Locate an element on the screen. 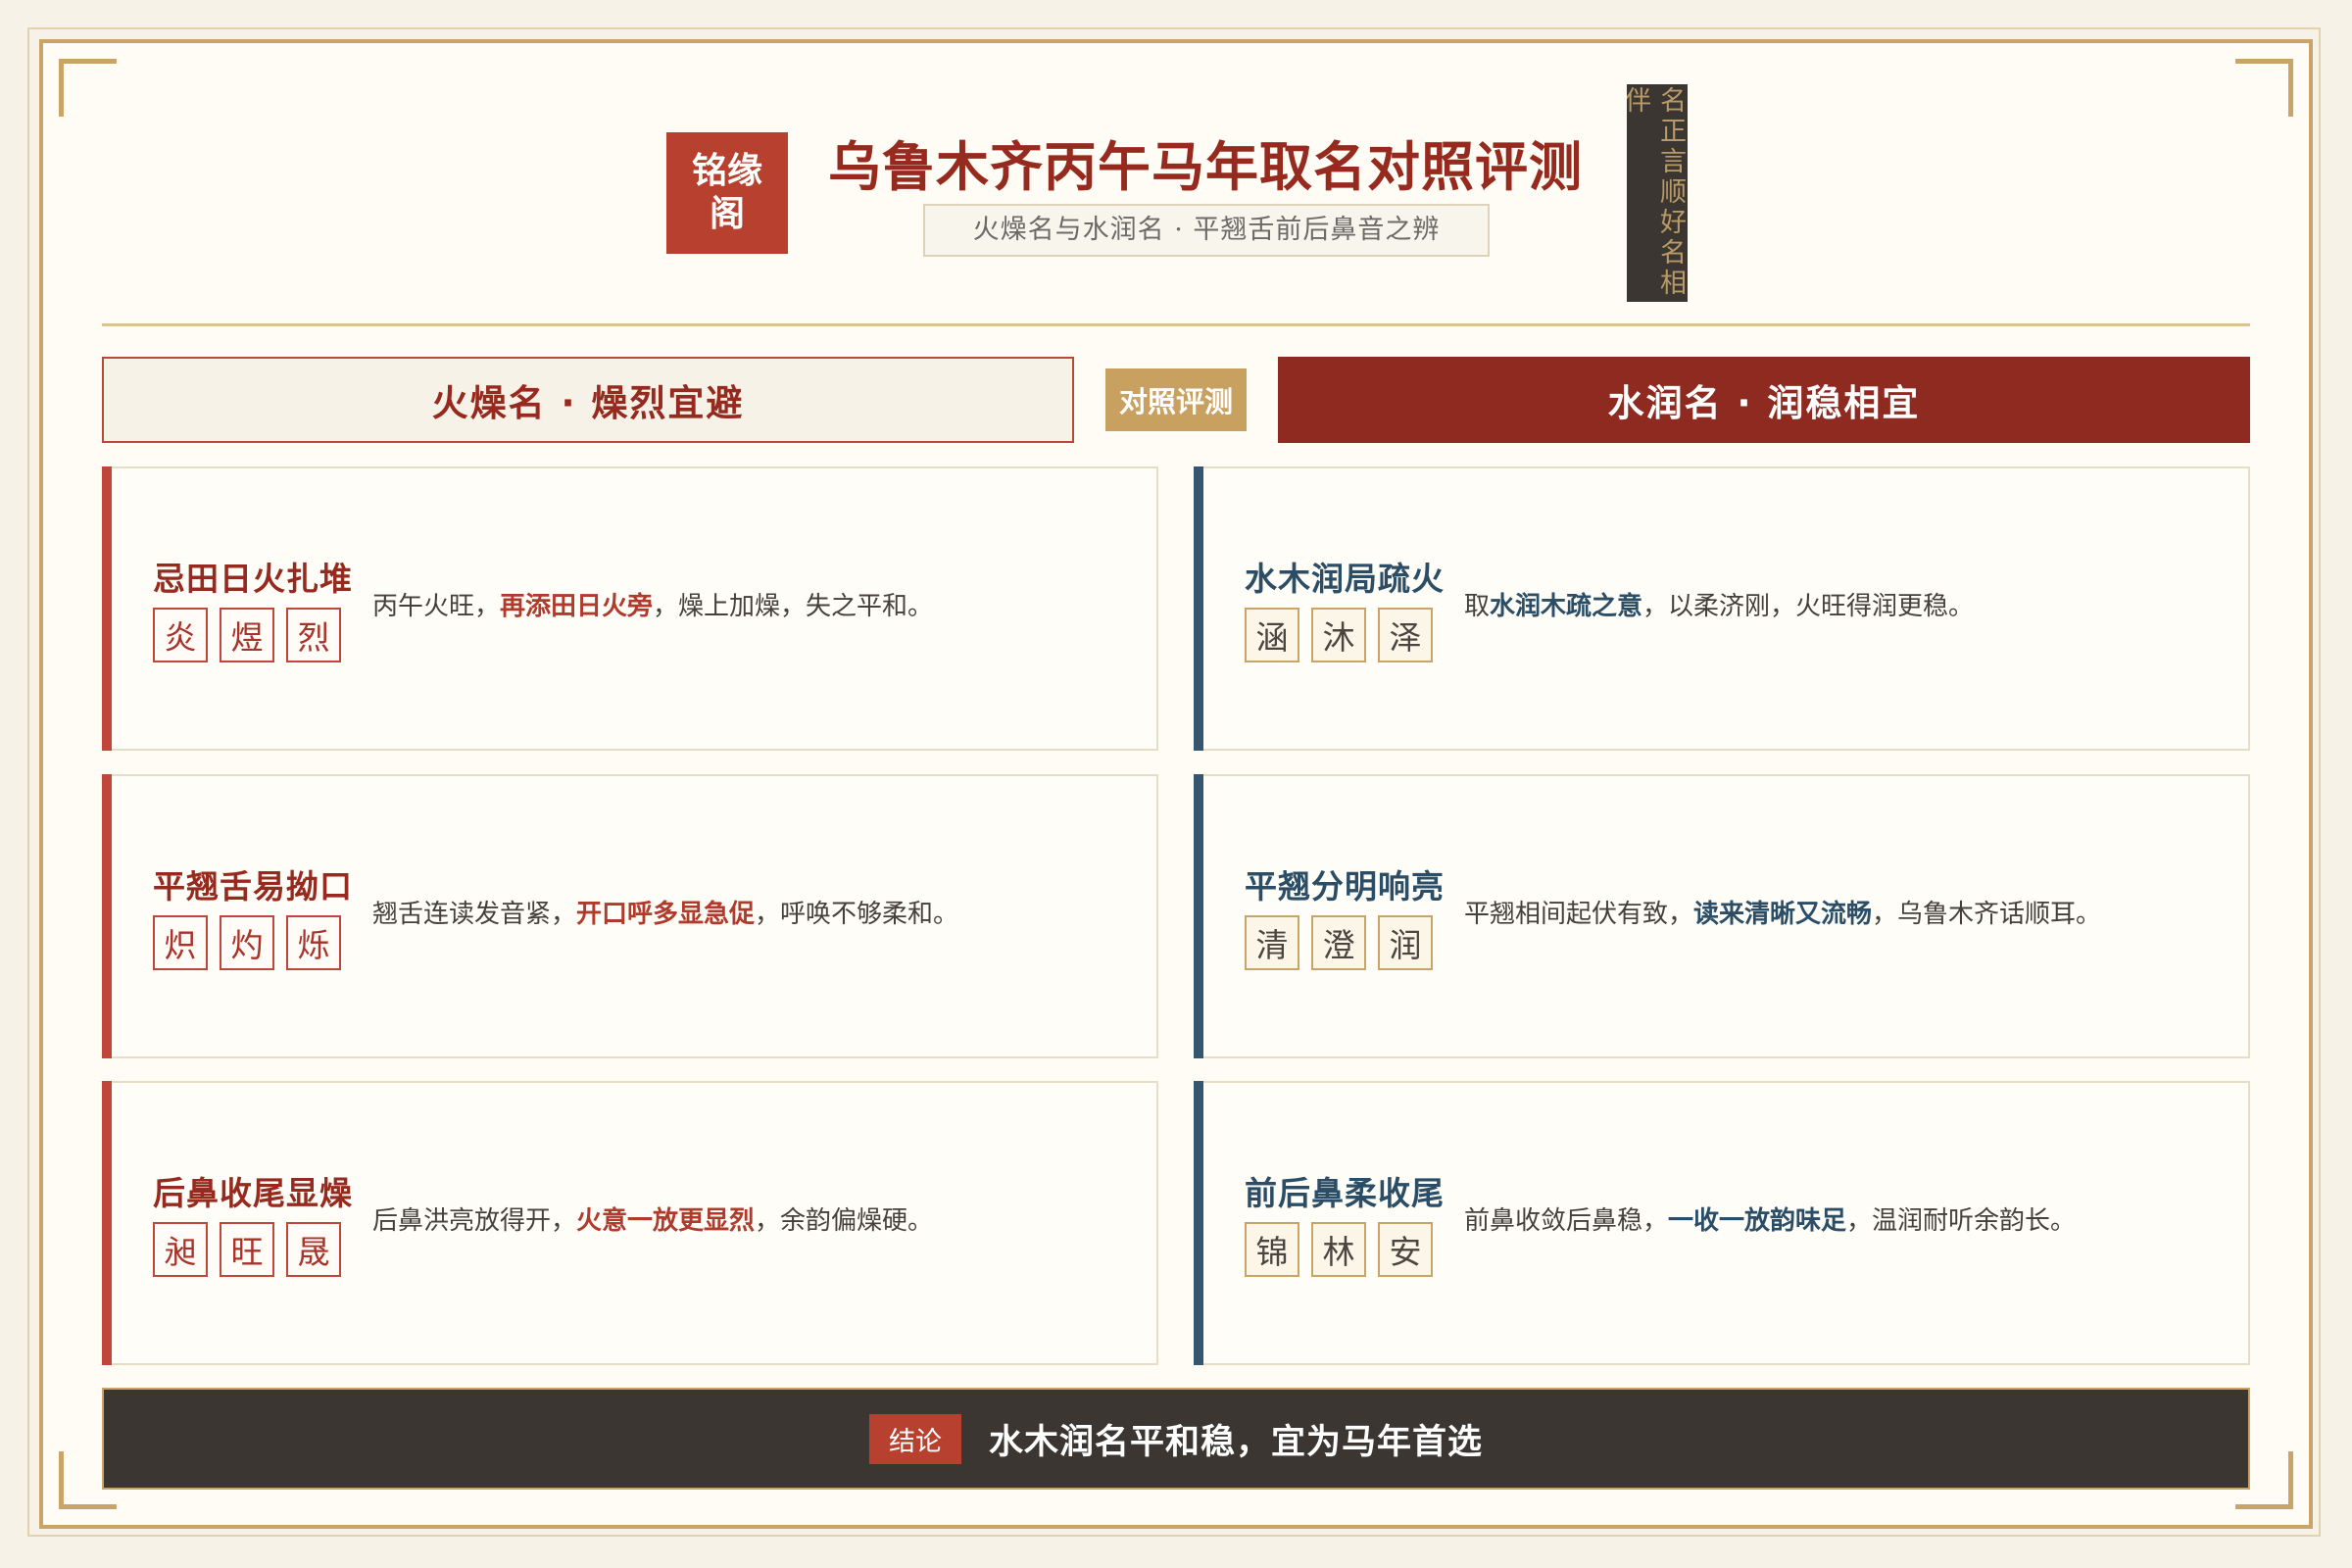  example-char: 旺 is located at coordinates (247, 1249).